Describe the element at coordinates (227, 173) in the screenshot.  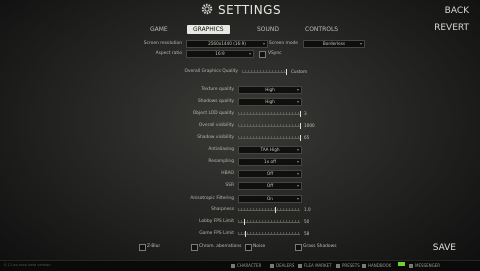
I see `hbao-label: HBAO` at that location.